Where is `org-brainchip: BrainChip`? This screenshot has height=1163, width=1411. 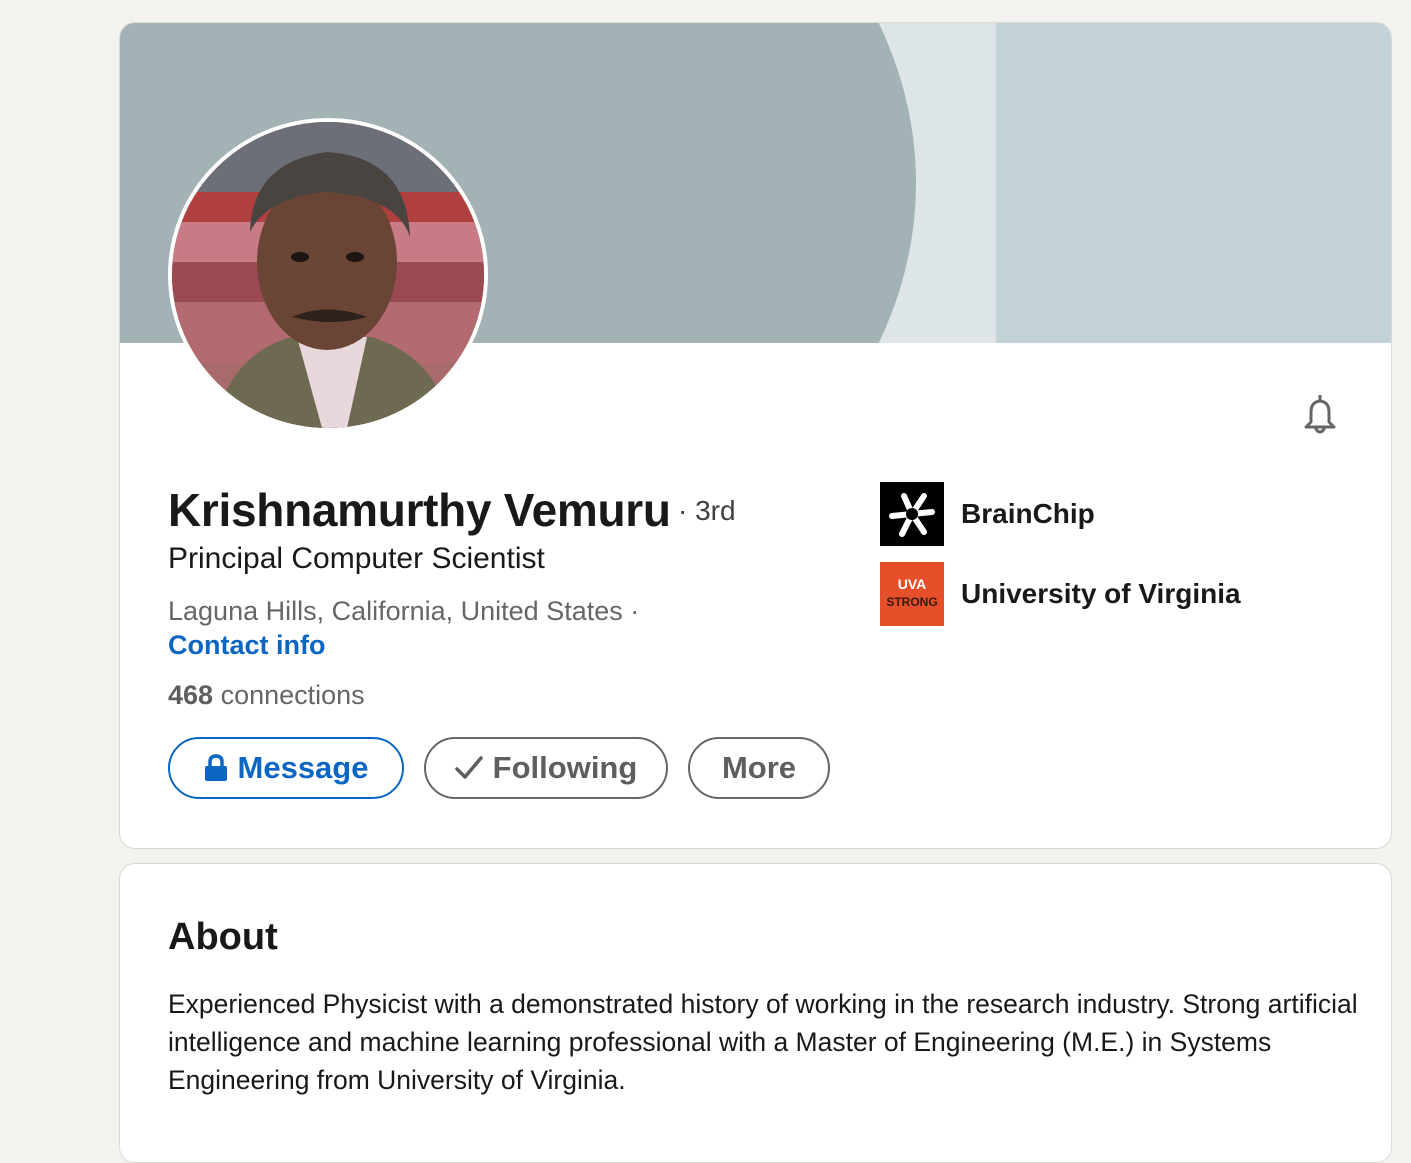
org-brainchip: BrainChip is located at coordinates (987, 514).